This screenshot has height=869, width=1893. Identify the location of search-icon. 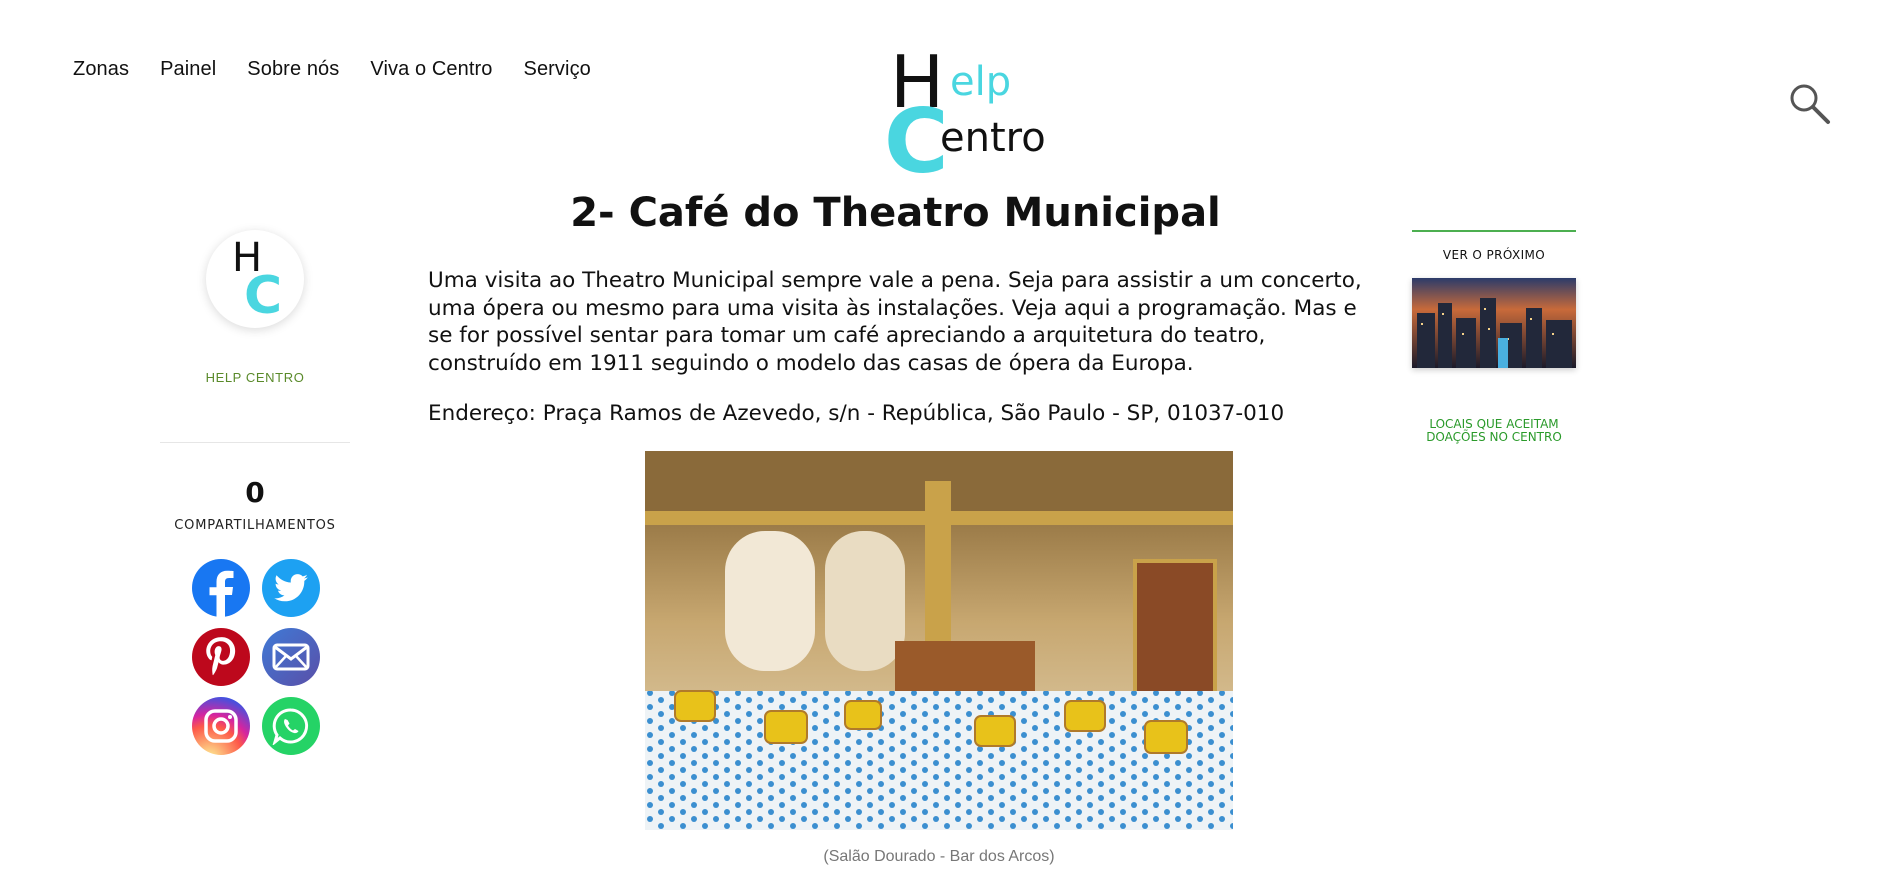
(1810, 104).